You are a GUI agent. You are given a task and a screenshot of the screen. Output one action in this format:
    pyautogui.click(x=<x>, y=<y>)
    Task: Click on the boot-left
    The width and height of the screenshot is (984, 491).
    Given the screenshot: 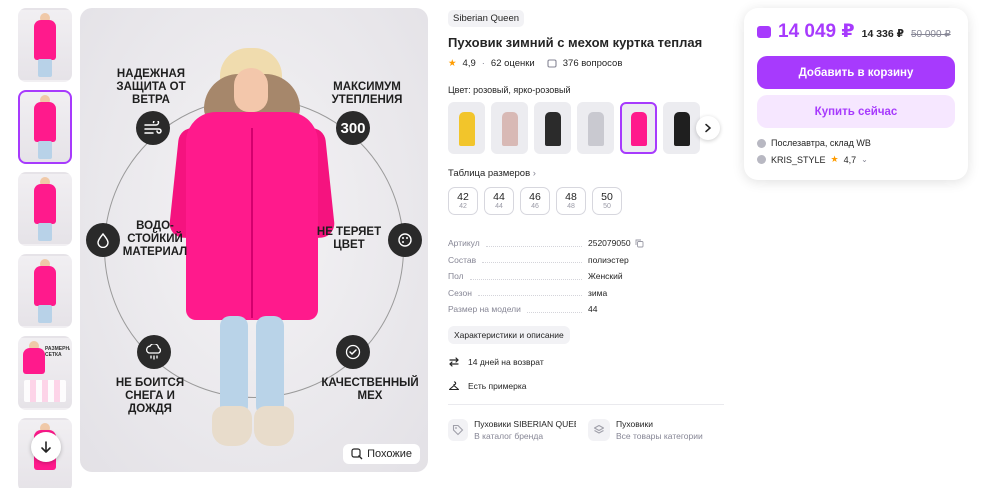 What is the action you would take?
    pyautogui.click(x=232, y=426)
    